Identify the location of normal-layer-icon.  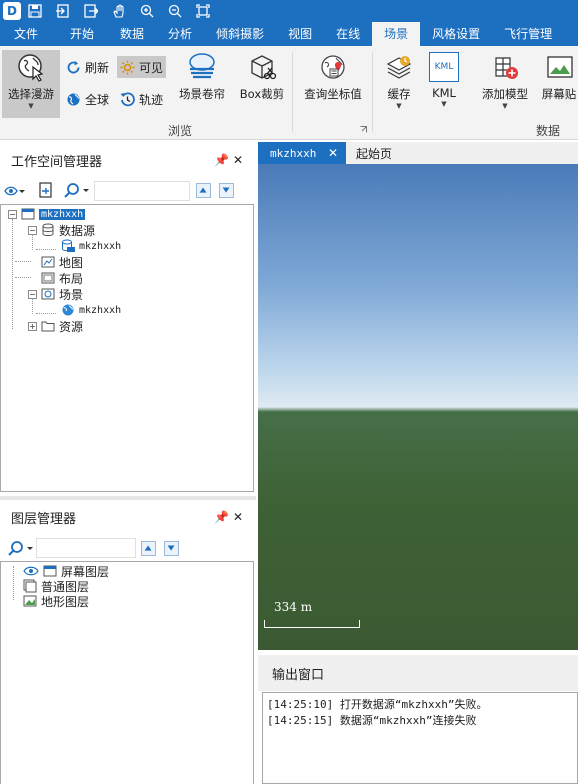
(30, 586).